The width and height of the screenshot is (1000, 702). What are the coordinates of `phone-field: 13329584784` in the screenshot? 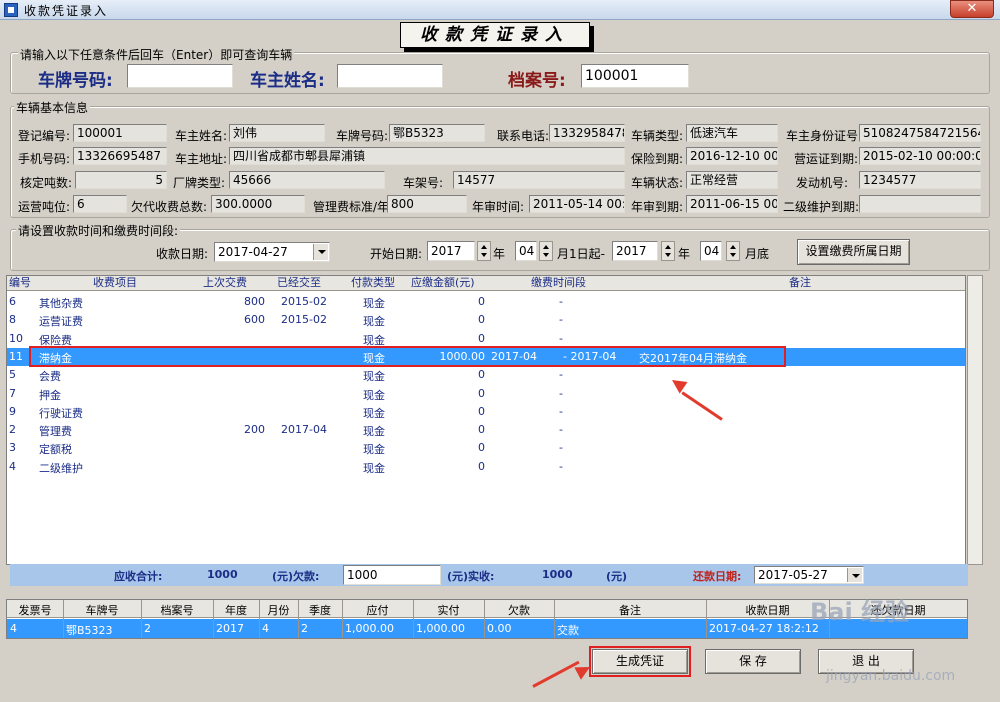 It's located at (587, 133).